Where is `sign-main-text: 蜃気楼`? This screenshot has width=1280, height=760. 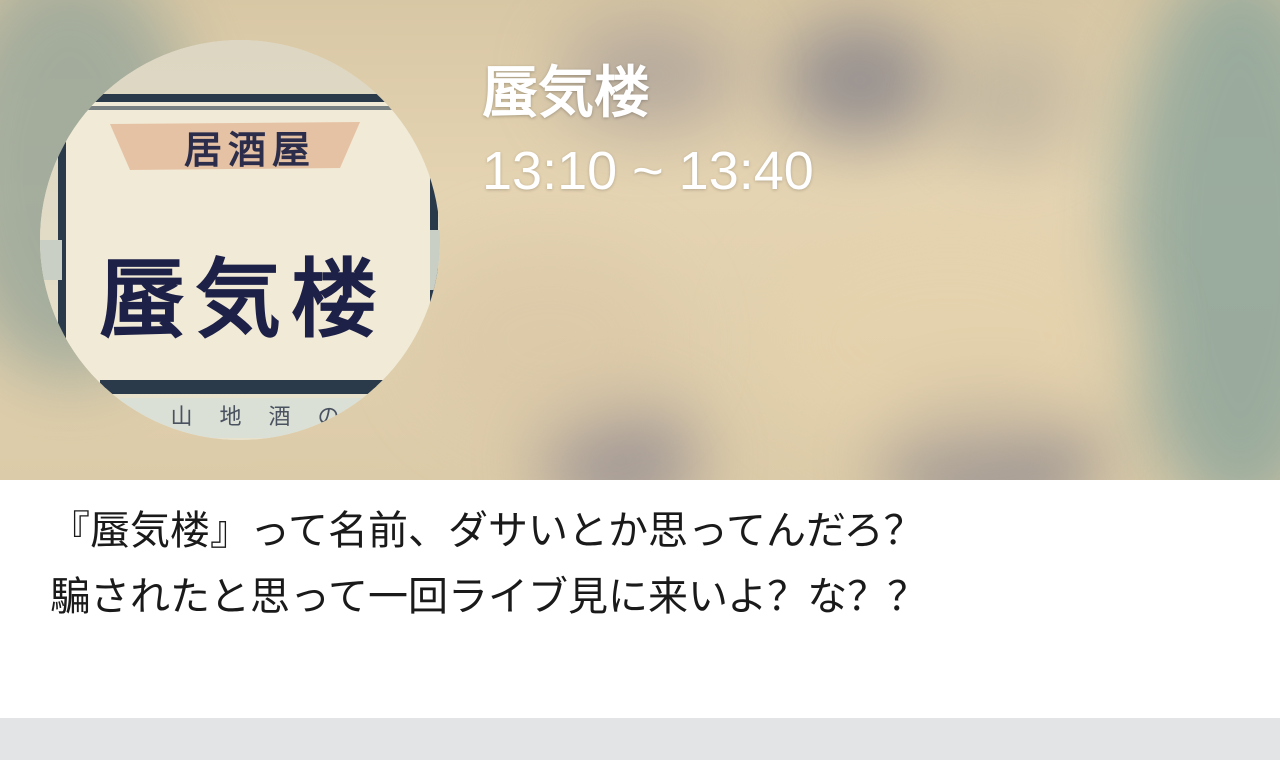
sign-main-text: 蜃気楼 is located at coordinates (243, 299).